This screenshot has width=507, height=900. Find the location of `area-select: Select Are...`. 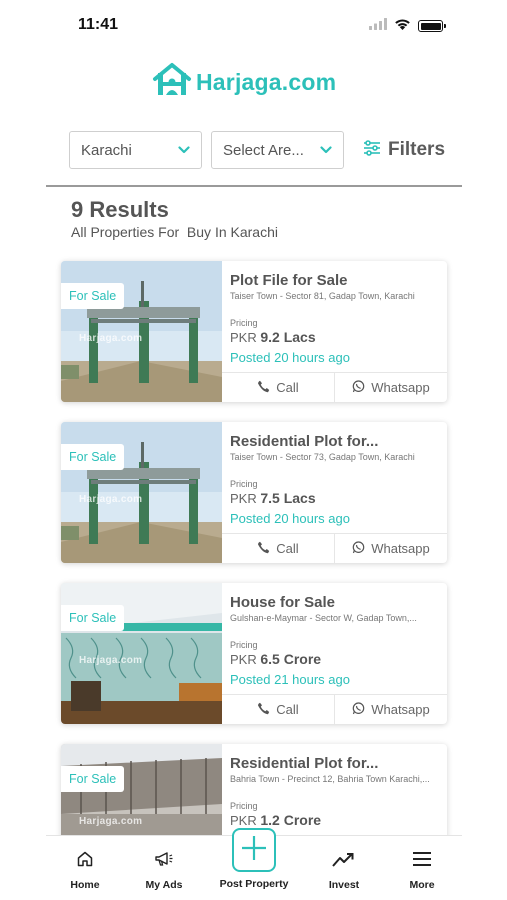

area-select: Select Are... is located at coordinates (277, 150).